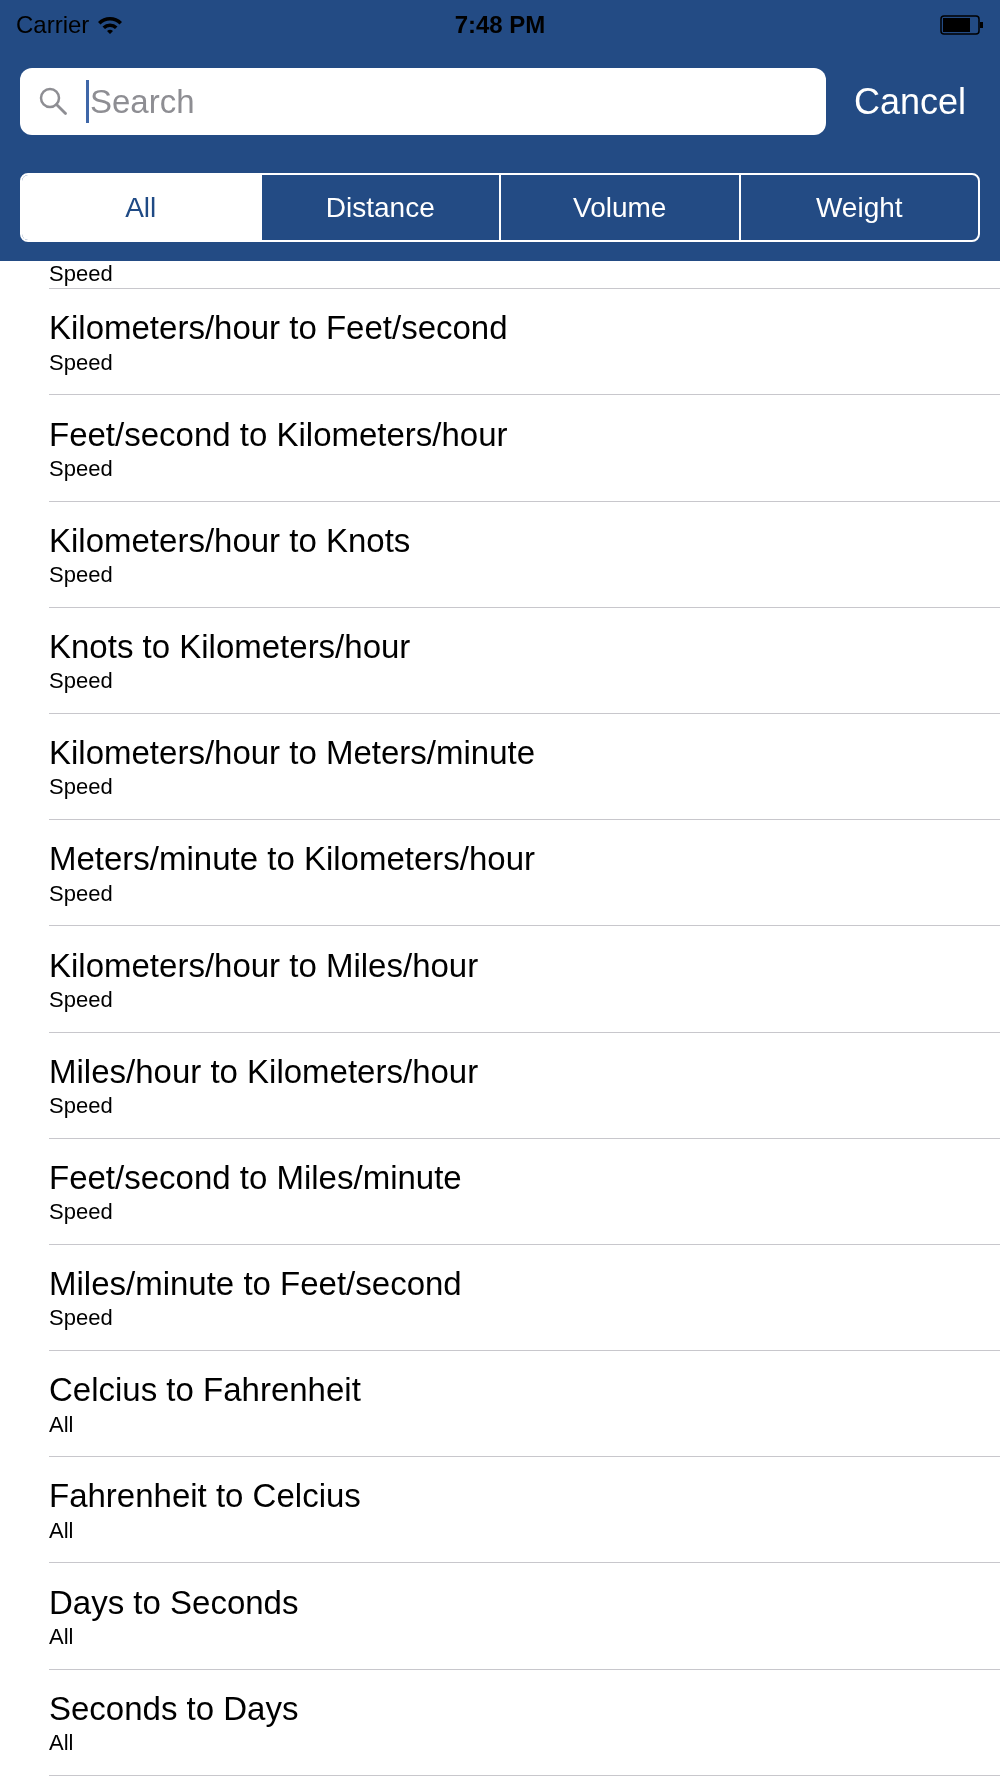 Image resolution: width=1000 pixels, height=1778 pixels. What do you see at coordinates (230, 540) in the screenshot?
I see `conversion-title: Kilometers/hour to Knots` at bounding box center [230, 540].